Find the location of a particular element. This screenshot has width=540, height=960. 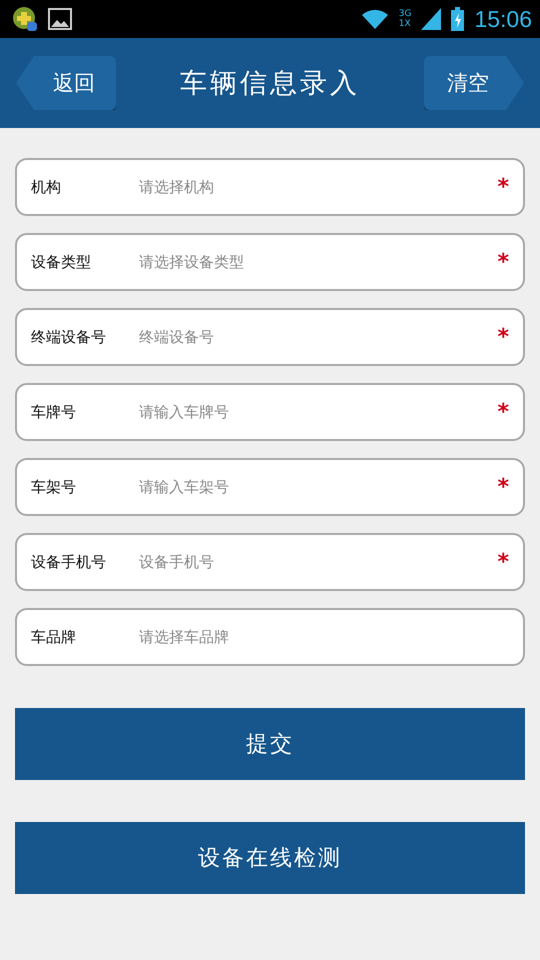

input-field: 请选择车品牌 is located at coordinates (323, 637).